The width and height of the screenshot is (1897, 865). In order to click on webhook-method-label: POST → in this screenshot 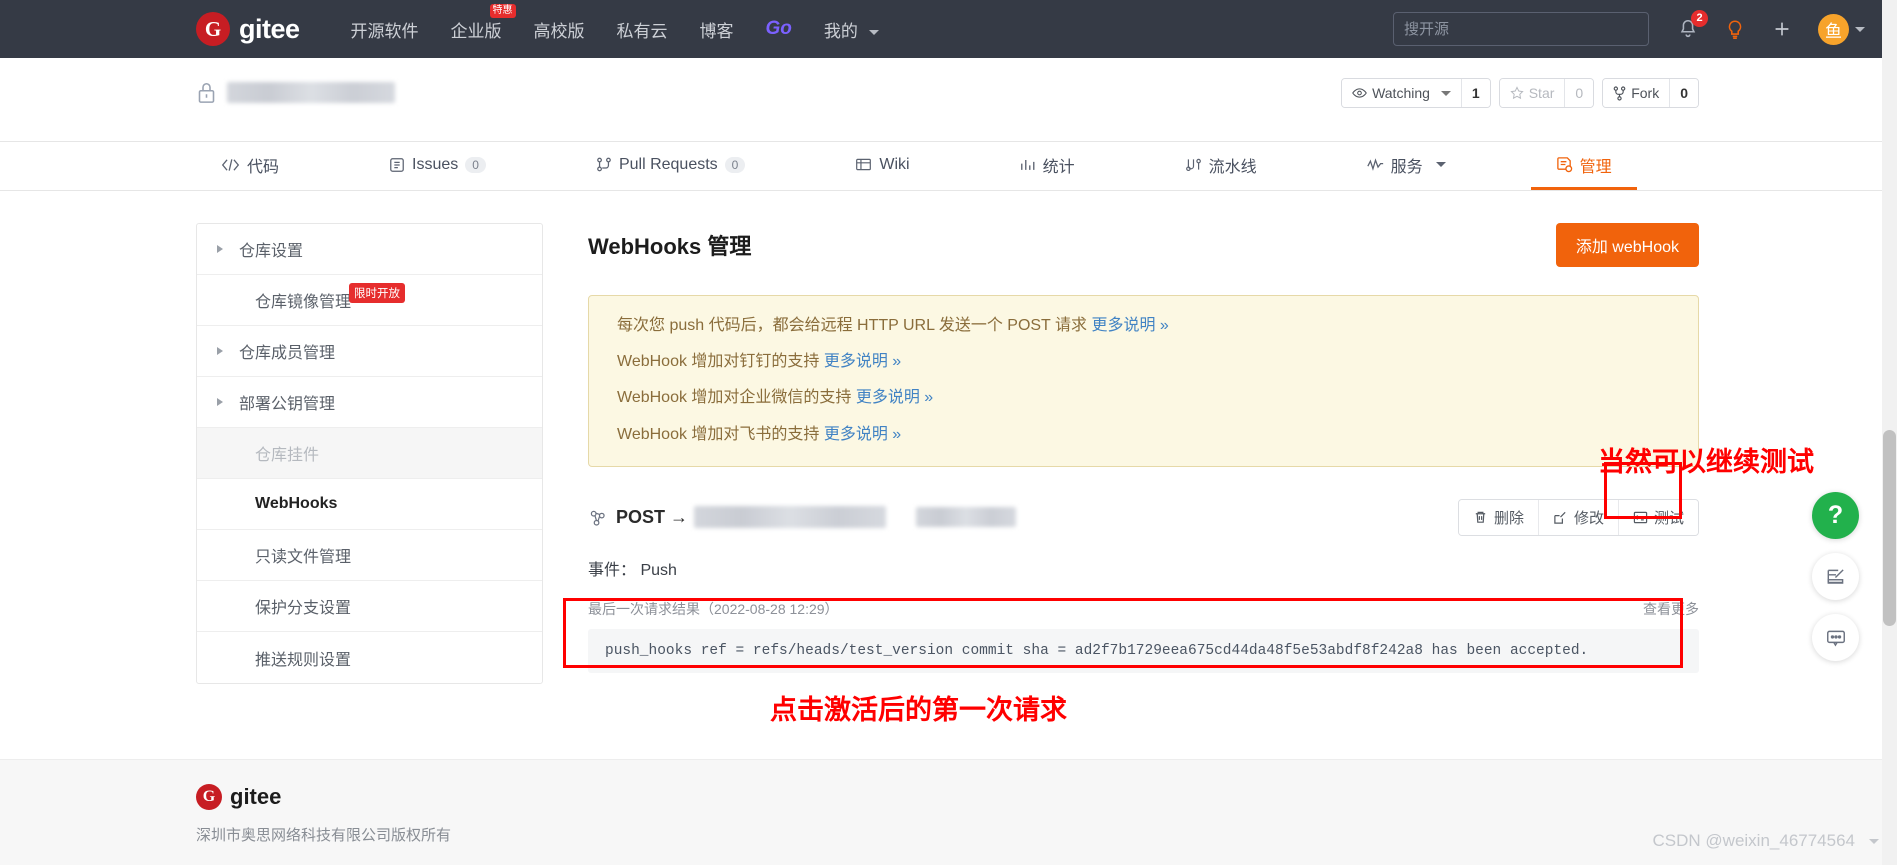, I will do `click(652, 516)`.